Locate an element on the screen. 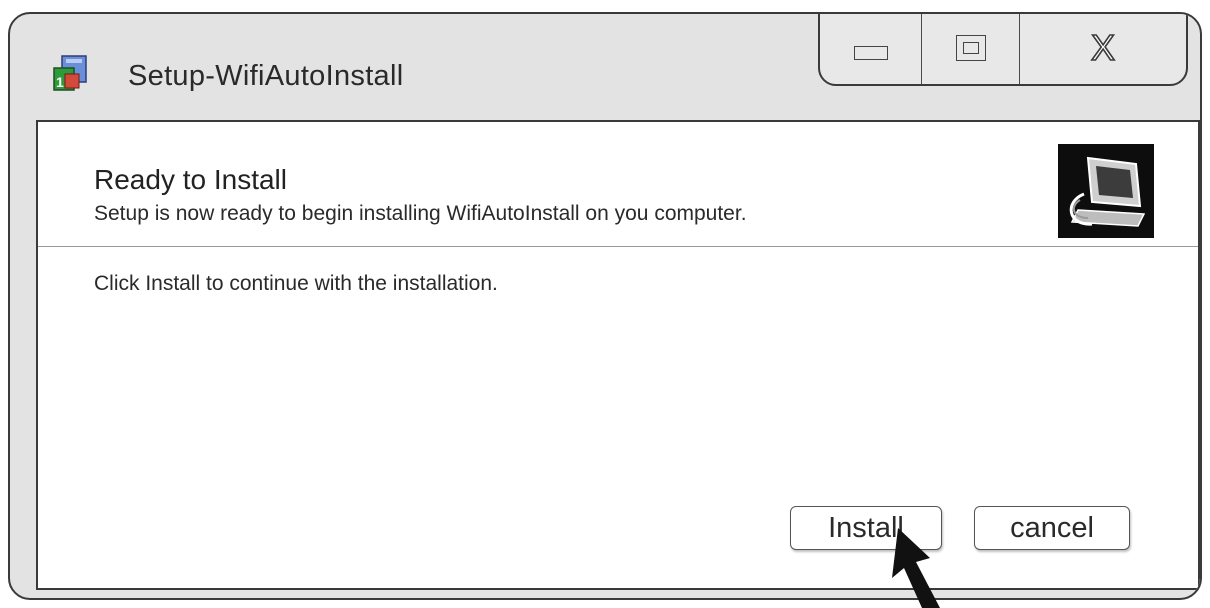 This screenshot has height=608, width=1210. setup-package-icon: 1 is located at coordinates (70, 73).